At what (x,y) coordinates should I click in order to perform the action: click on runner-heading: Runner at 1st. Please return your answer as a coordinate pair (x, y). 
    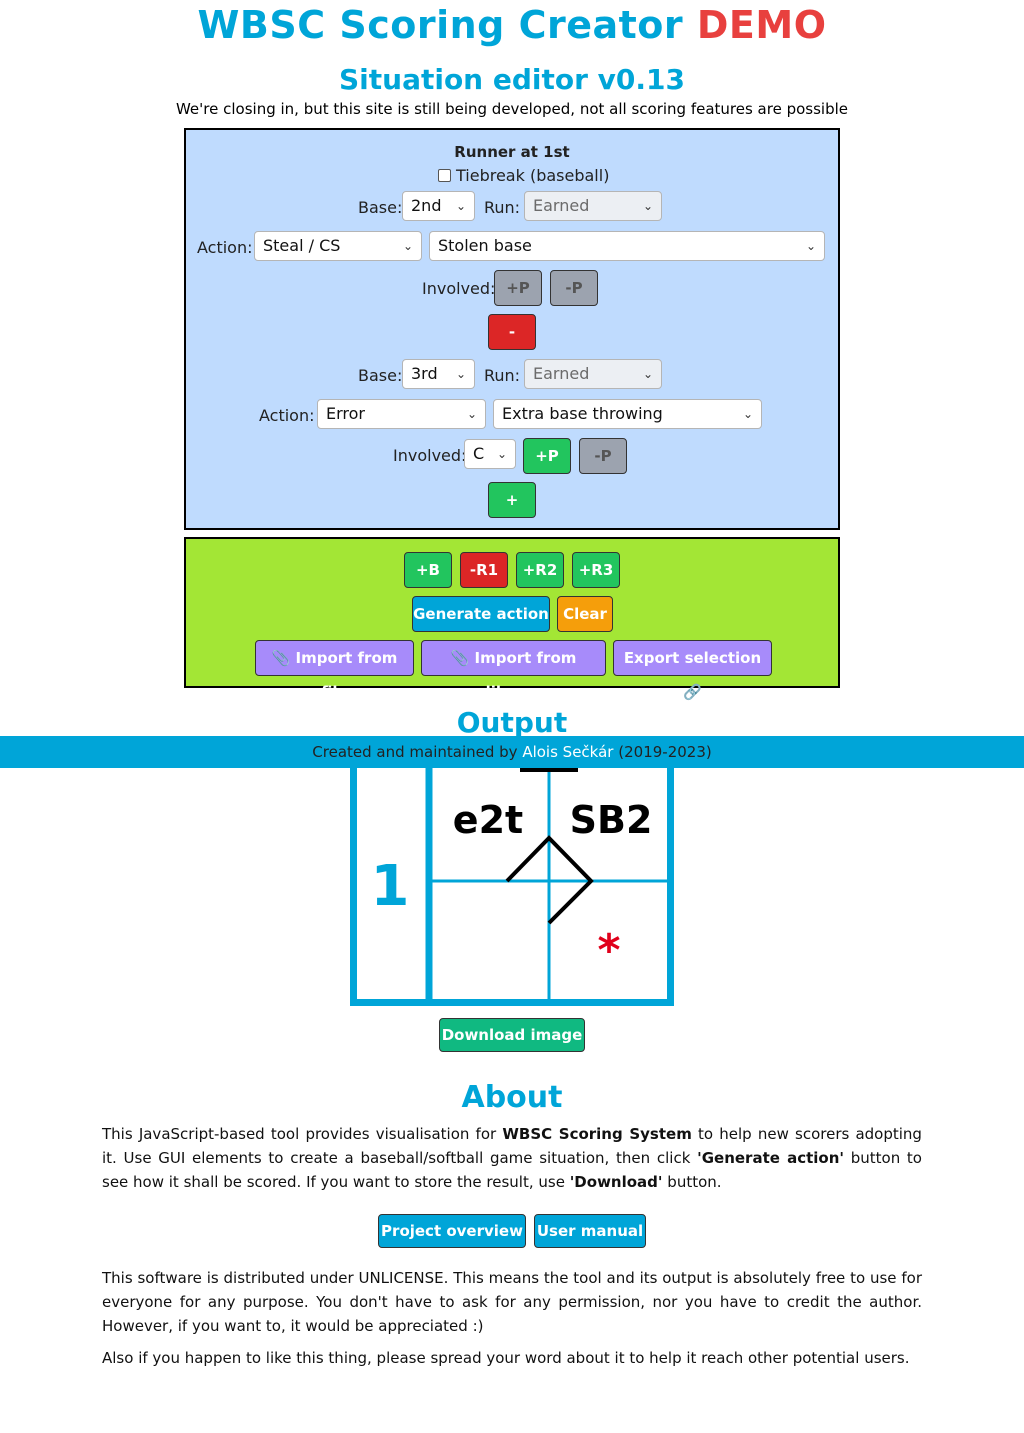
    Looking at the image, I should click on (512, 152).